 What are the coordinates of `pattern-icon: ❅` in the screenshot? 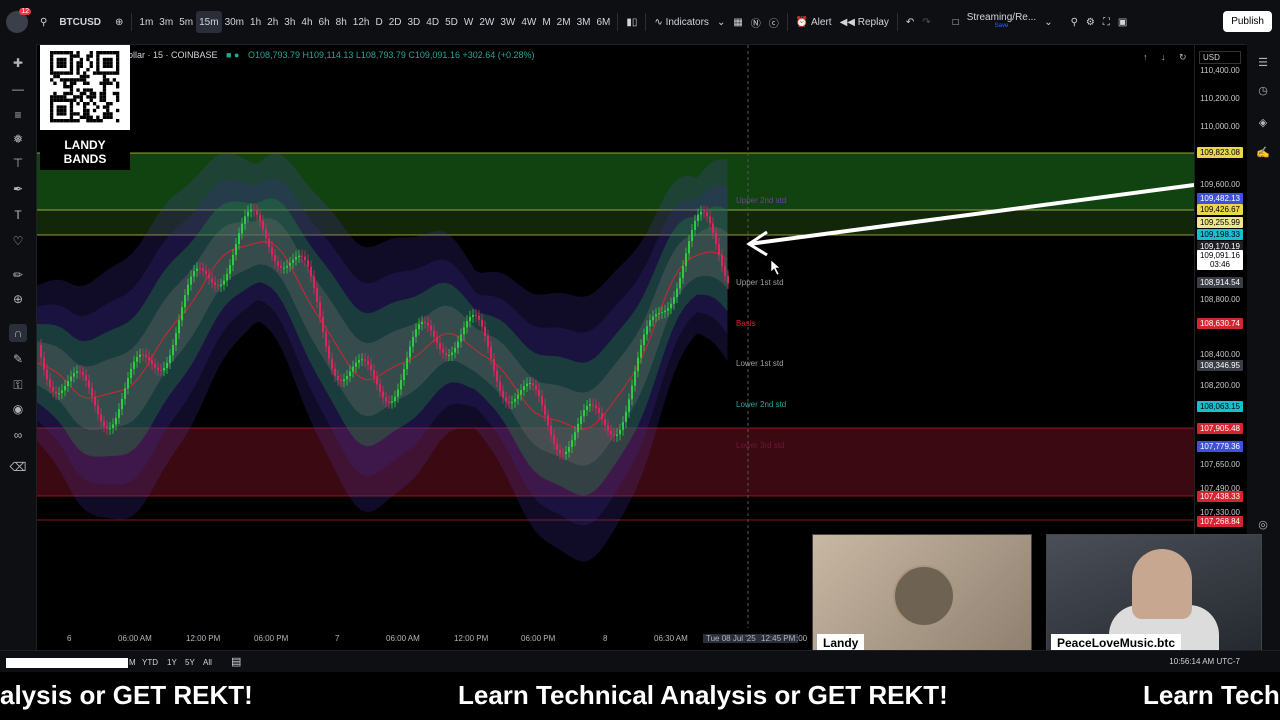 It's located at (18, 139).